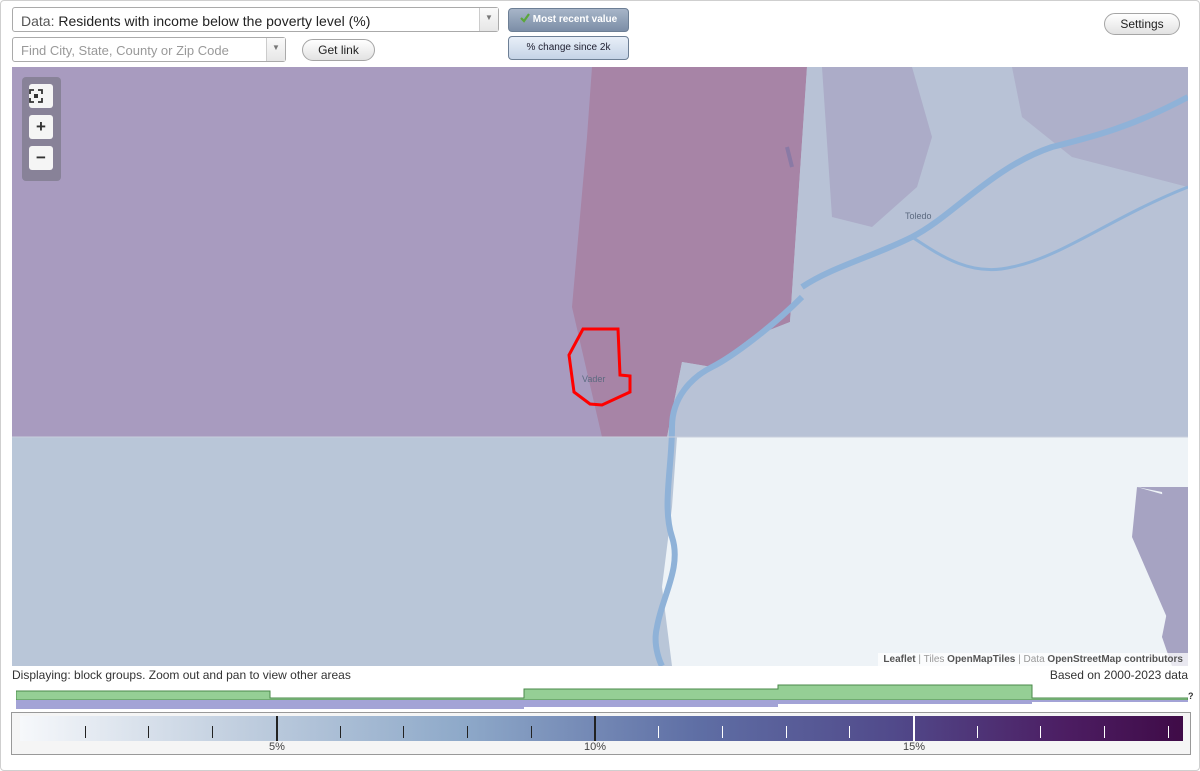 This screenshot has height=771, width=1200. I want to click on map-region-pale, so click(925, 551).